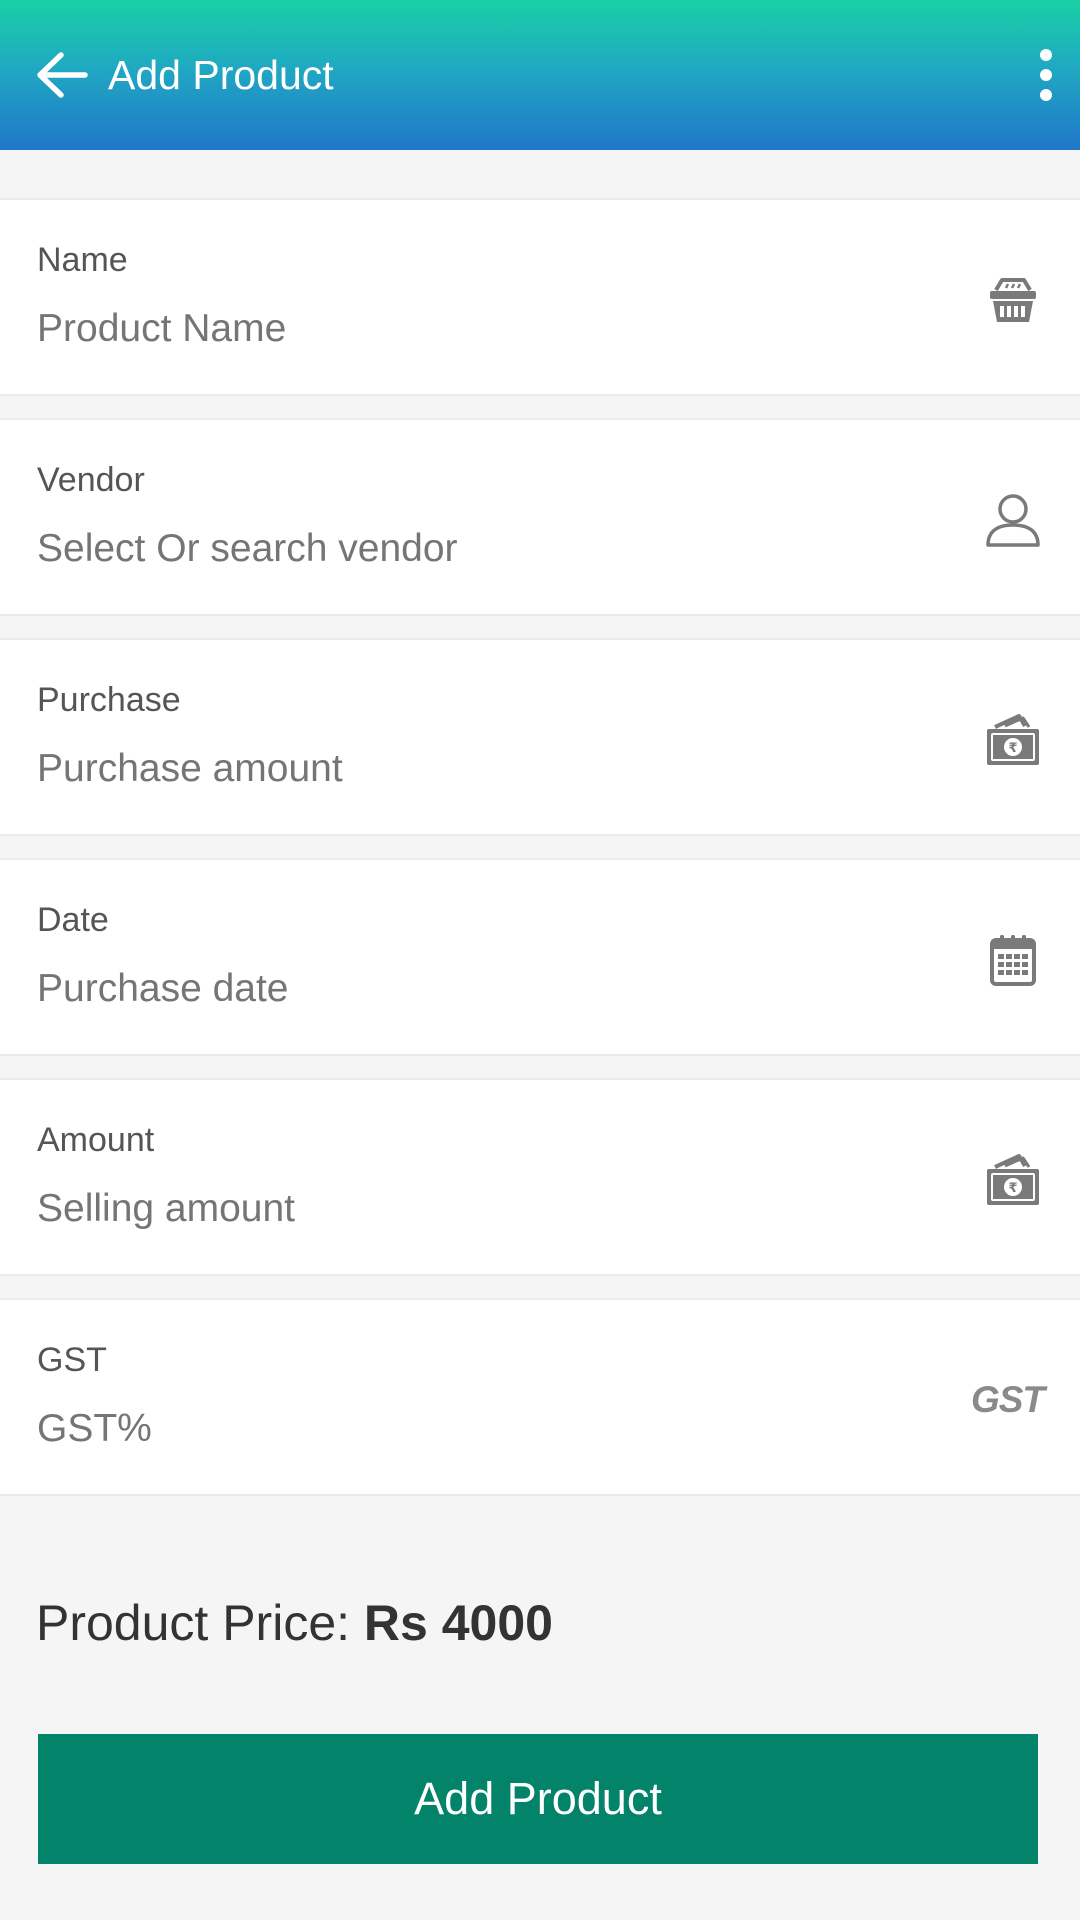  What do you see at coordinates (82, 260) in the screenshot?
I see `name-label: Name` at bounding box center [82, 260].